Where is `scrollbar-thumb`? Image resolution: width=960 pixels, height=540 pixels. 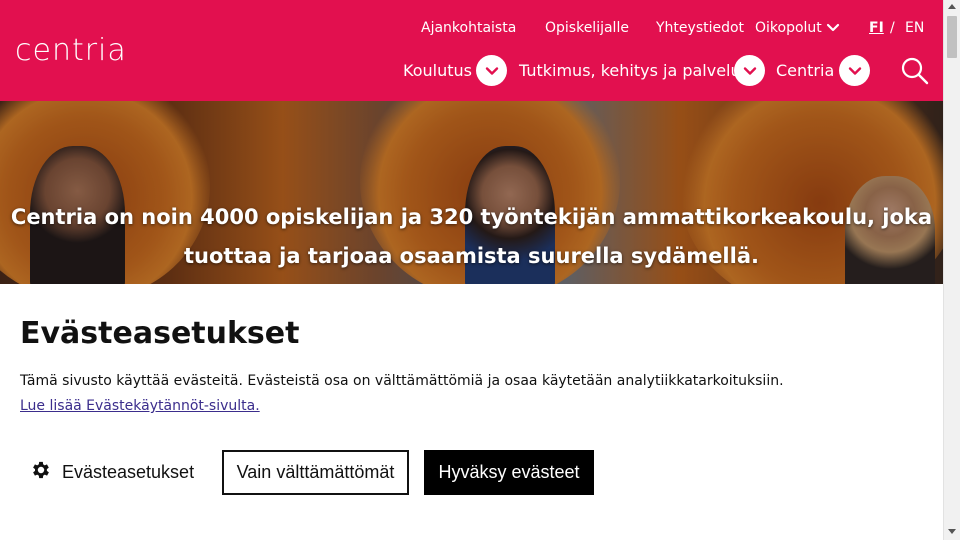
scrollbar-thumb is located at coordinates (952, 37).